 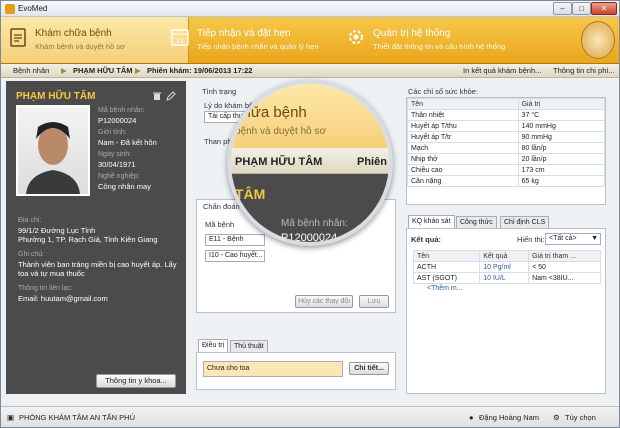 What do you see at coordinates (373, 162) in the screenshot?
I see `zoom-session: Phiên khám` at bounding box center [373, 162].